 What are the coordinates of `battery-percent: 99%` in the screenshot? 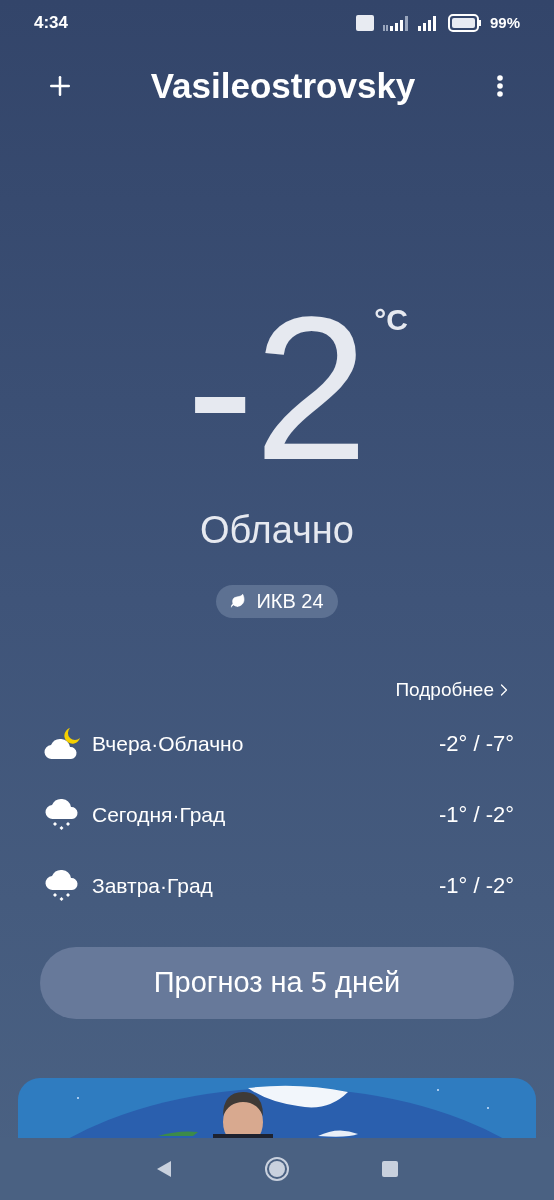 It's located at (504, 22).